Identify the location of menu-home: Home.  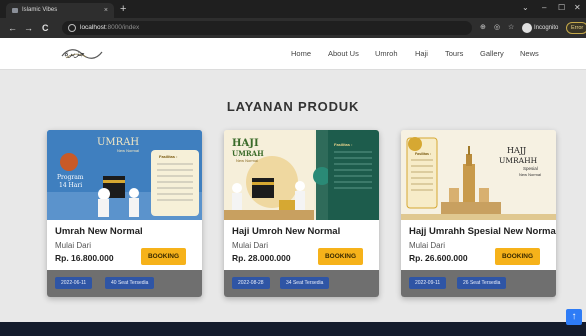
(301, 54).